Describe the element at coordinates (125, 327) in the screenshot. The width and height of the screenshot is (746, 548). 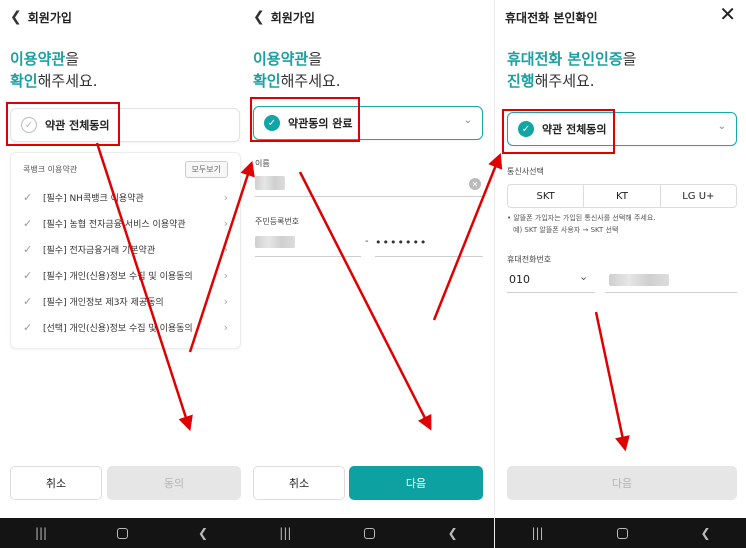
I see `term-item: ✓ [선택] 개인(신용)정보 수집 및 이용동의 ›` at that location.